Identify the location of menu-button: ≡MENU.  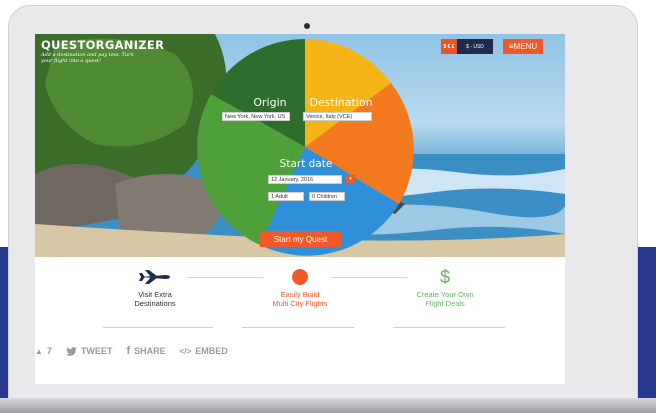
(523, 46).